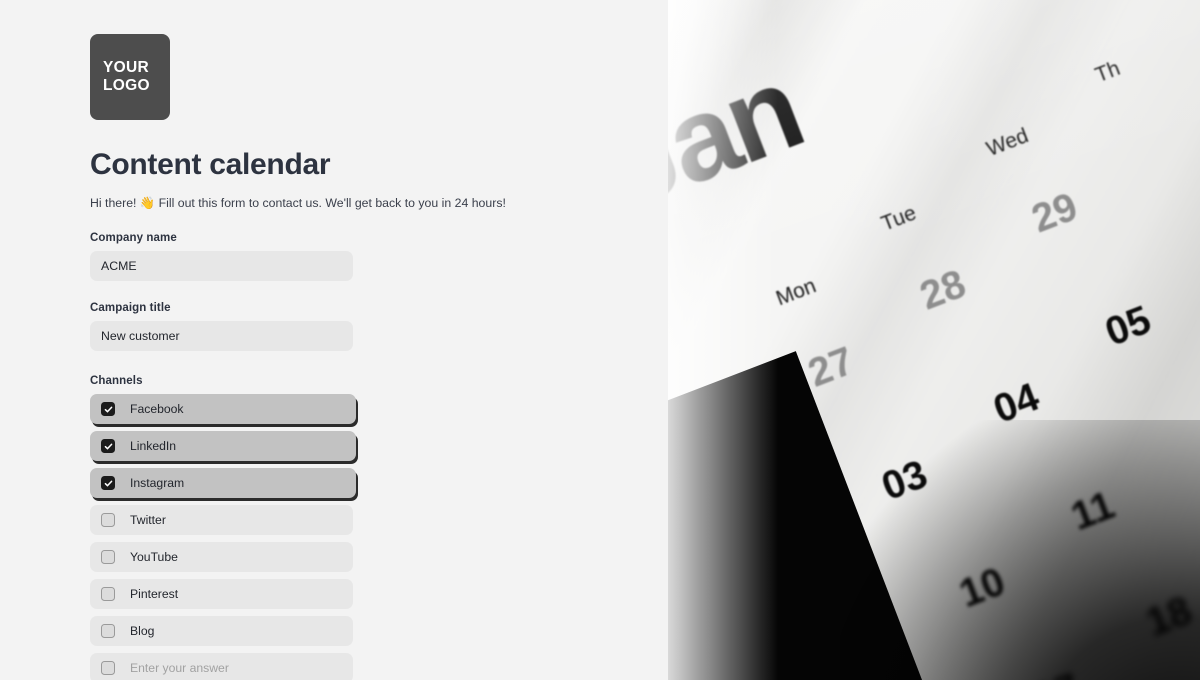 This screenshot has height=680, width=1200. I want to click on campaign-title-input, so click(221, 336).